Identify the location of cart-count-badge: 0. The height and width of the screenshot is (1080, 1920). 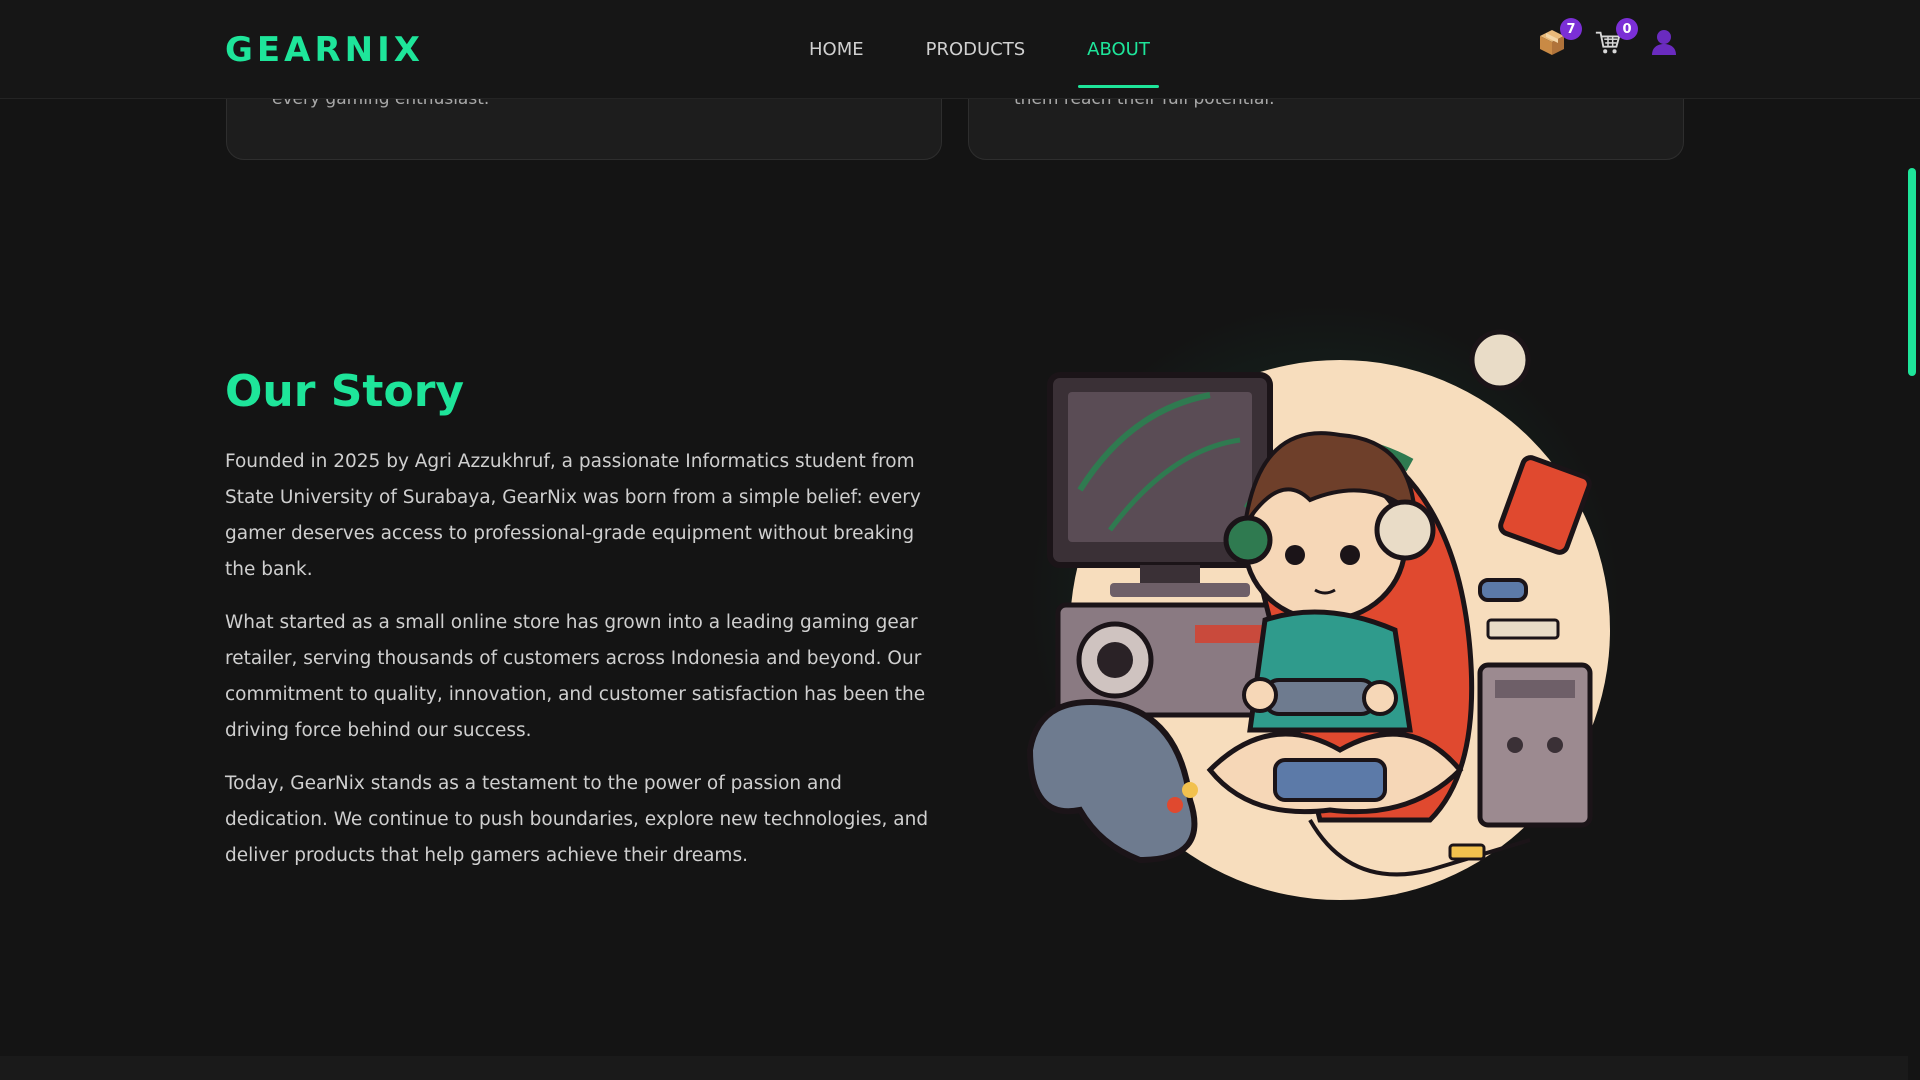
(1627, 29).